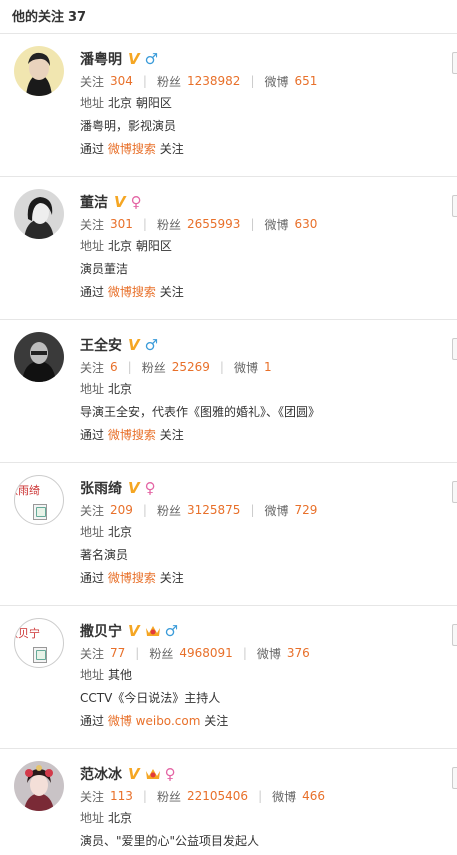  I want to click on fans-count-link: 1238982, so click(213, 81).